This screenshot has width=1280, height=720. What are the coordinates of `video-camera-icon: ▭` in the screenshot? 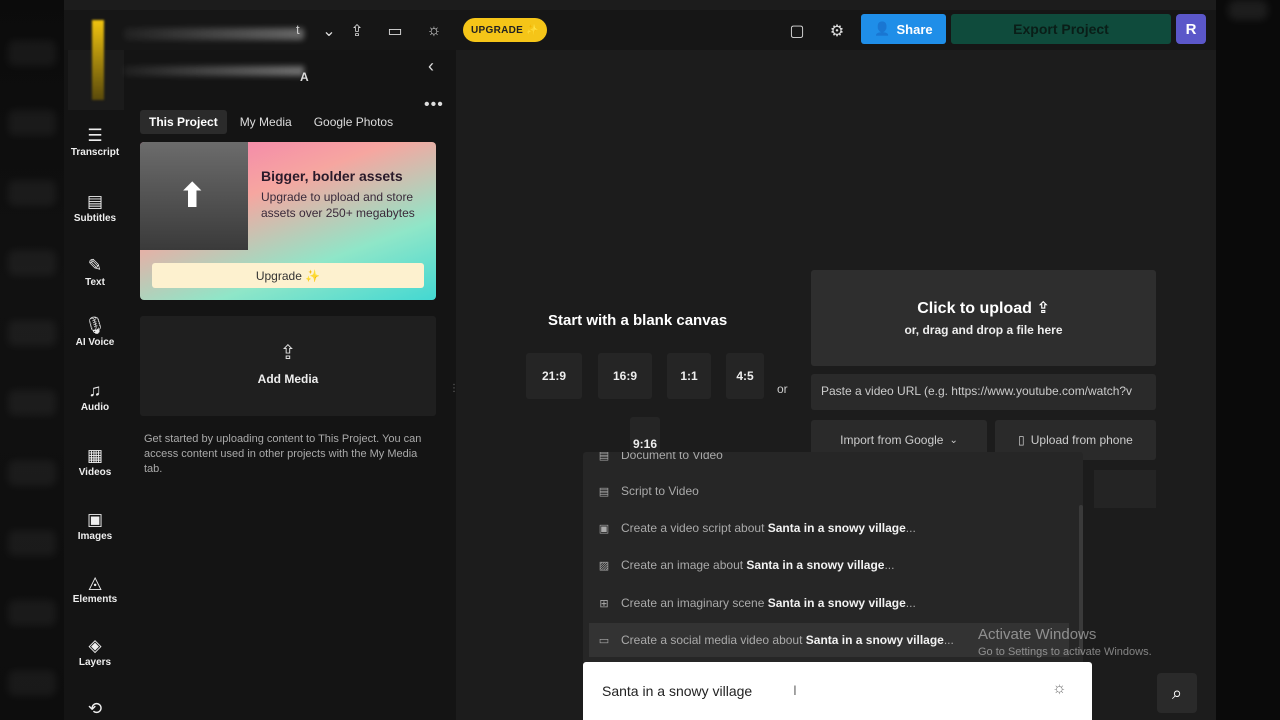 It's located at (604, 640).